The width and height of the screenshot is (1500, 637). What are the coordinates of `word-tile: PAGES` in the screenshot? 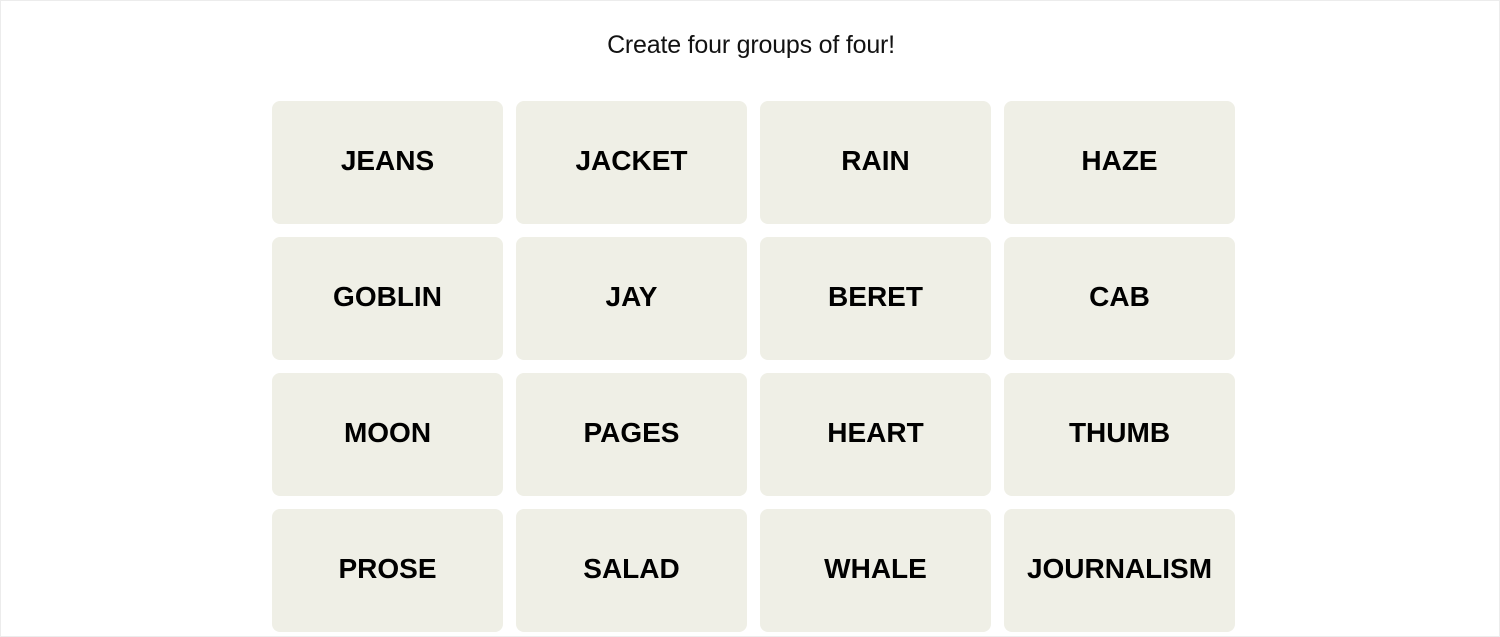 It's located at (631, 434).